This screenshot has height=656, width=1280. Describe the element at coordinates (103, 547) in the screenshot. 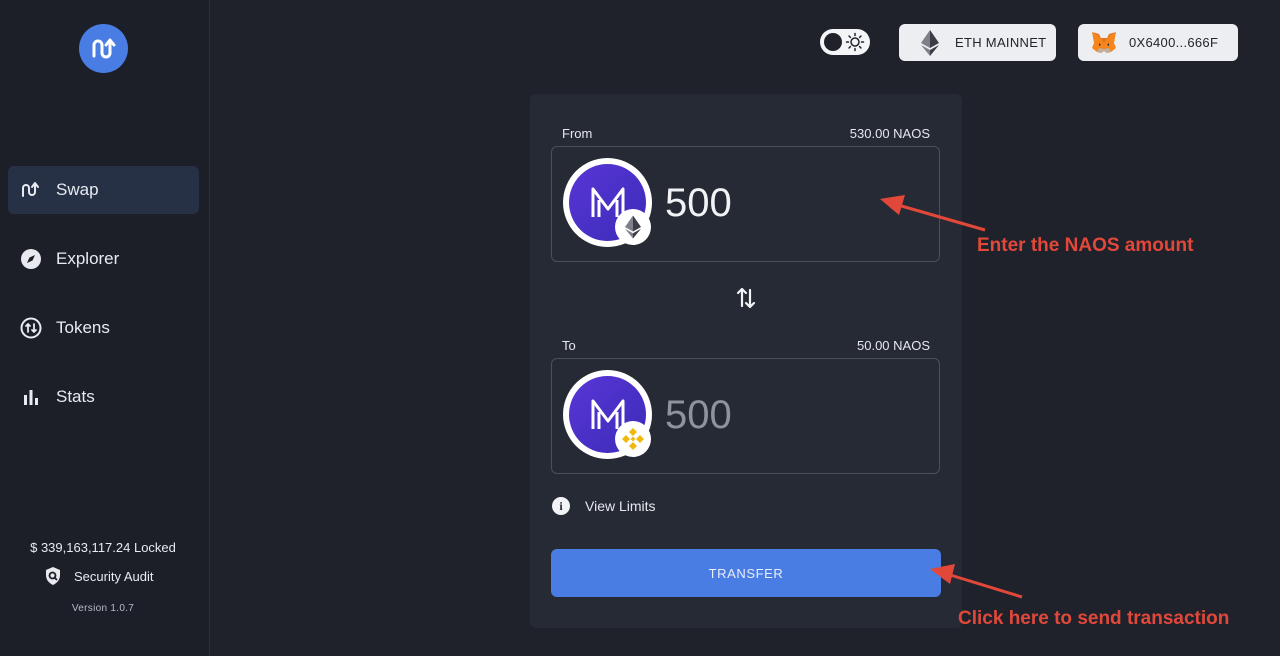

I see `total-locked-value: $ 339,163,117.24 Locked` at that location.